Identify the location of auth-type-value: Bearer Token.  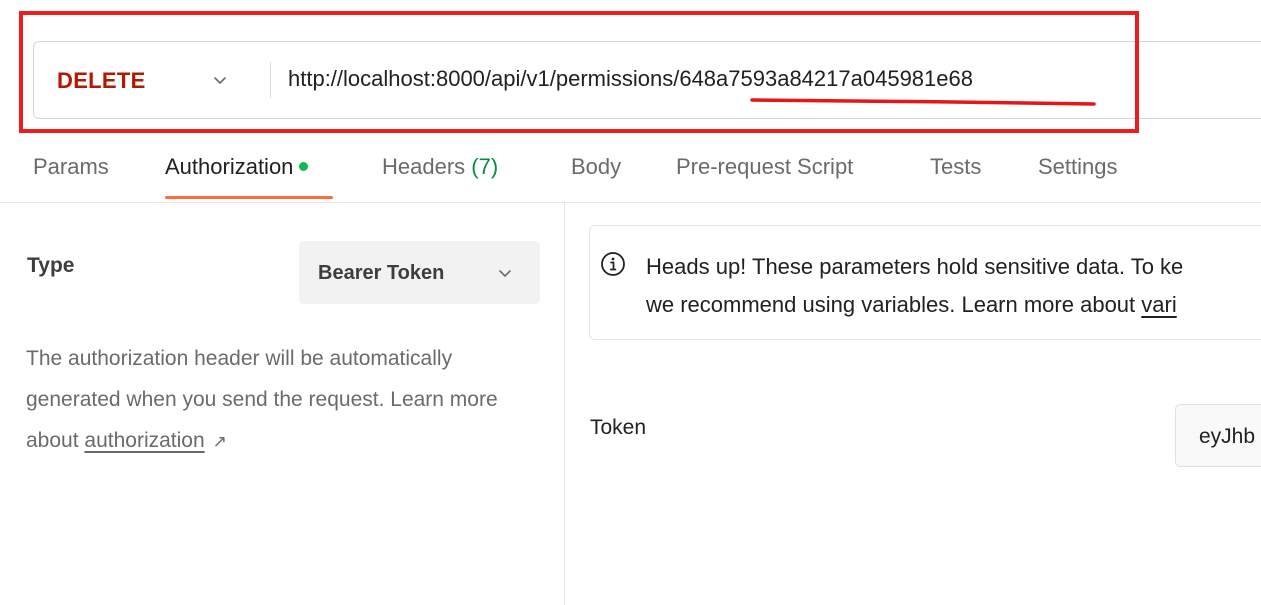
(381, 273).